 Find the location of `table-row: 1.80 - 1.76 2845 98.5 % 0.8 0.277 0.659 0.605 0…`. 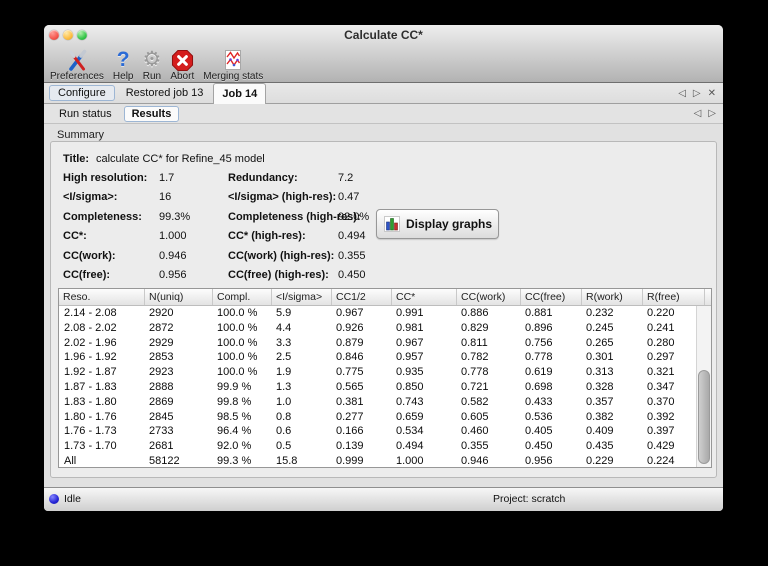

table-row: 1.80 - 1.76 2845 98.5 % 0.8 0.277 0.659 0.605 0… is located at coordinates (385, 417).